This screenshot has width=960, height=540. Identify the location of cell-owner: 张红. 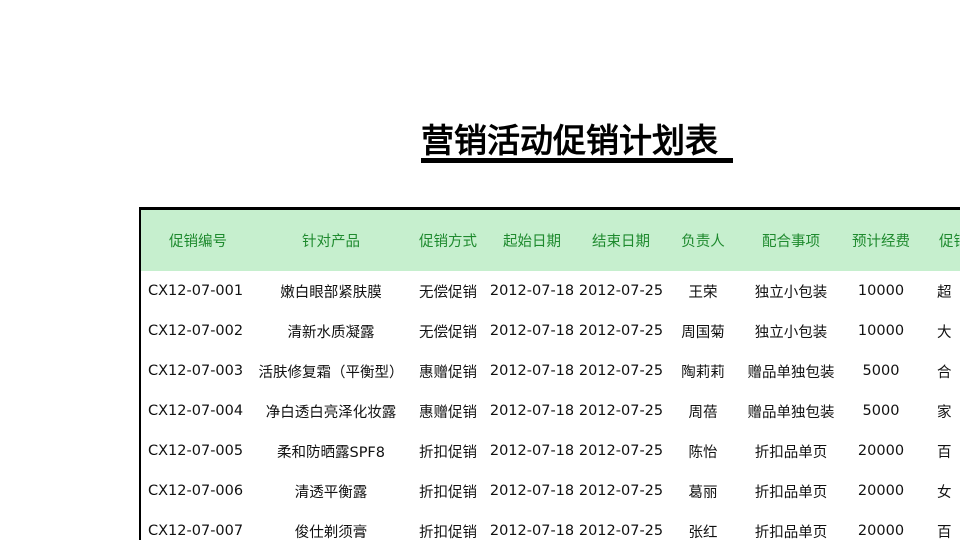
(703, 525).